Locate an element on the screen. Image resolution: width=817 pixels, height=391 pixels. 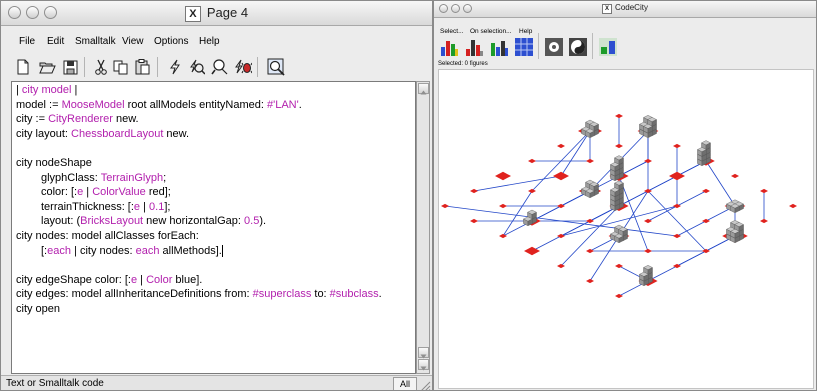
editor-window-title: X Page 4 is located at coordinates (216, 13).